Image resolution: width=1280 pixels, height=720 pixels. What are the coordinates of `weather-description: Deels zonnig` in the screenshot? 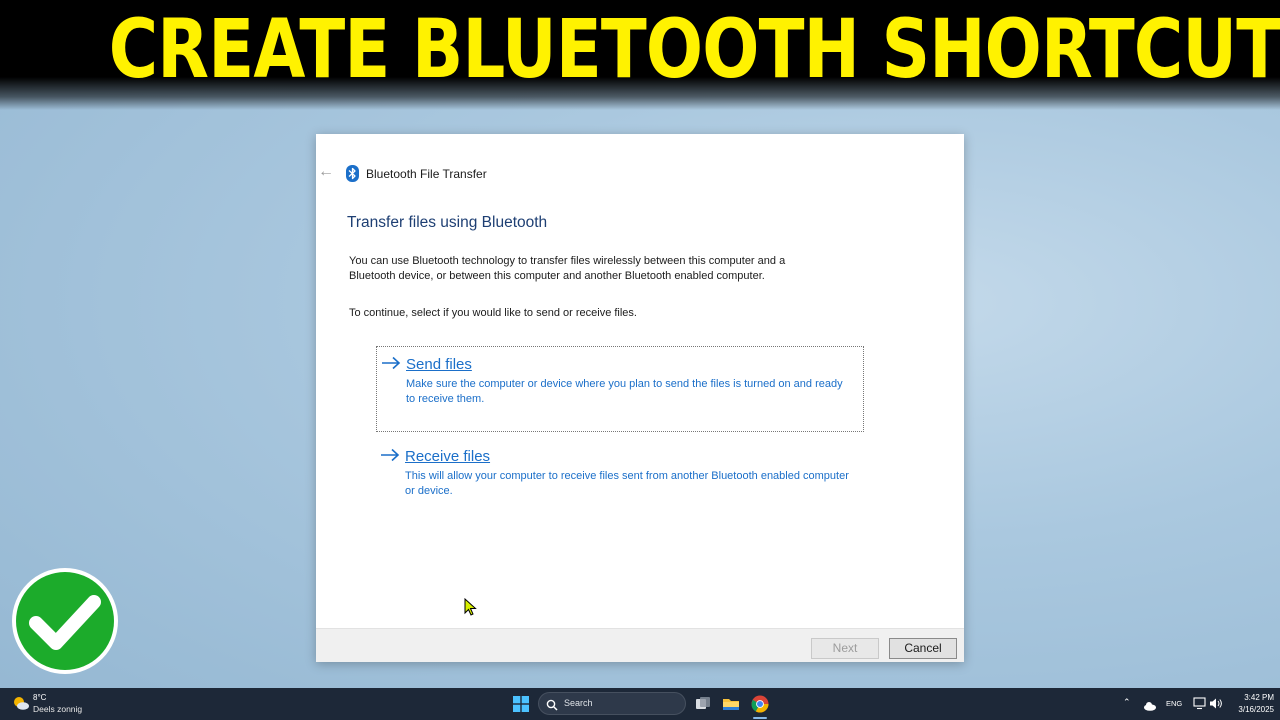 It's located at (57, 709).